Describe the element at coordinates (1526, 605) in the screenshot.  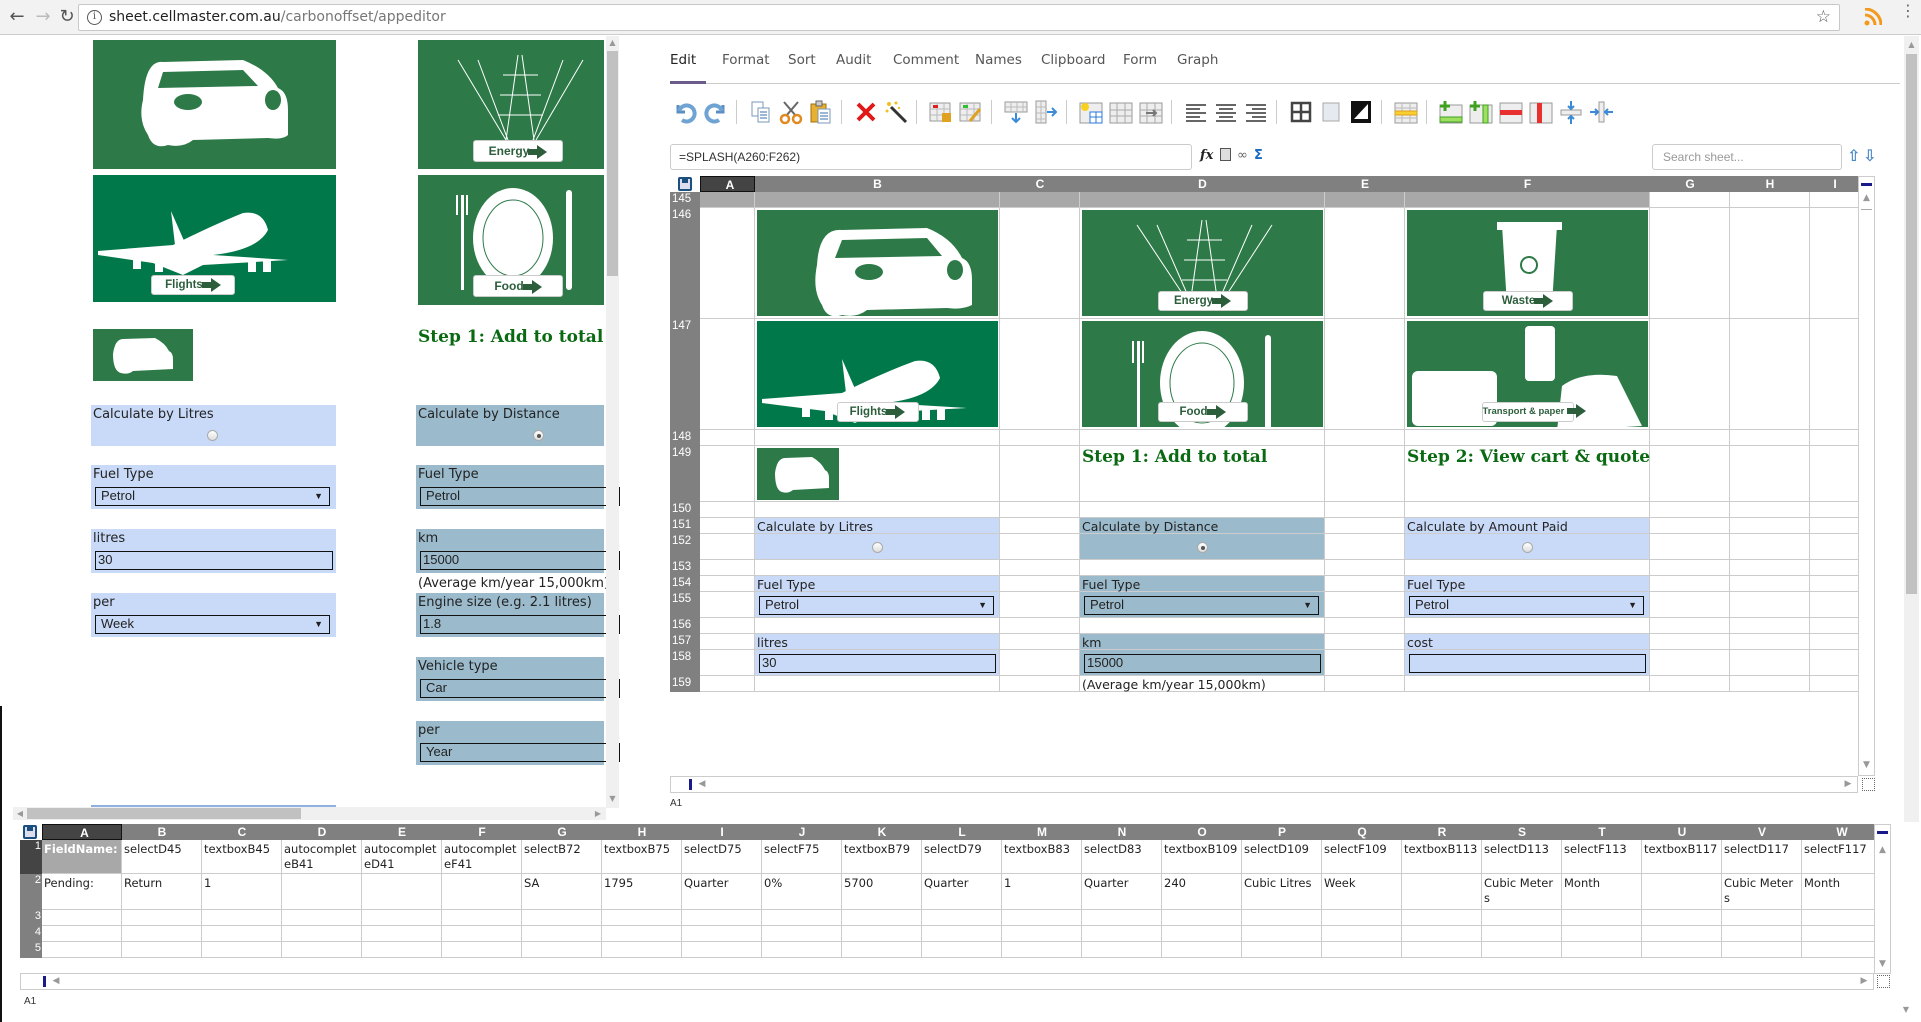
I see `amount-fuel-select: Petrol ▼` at that location.